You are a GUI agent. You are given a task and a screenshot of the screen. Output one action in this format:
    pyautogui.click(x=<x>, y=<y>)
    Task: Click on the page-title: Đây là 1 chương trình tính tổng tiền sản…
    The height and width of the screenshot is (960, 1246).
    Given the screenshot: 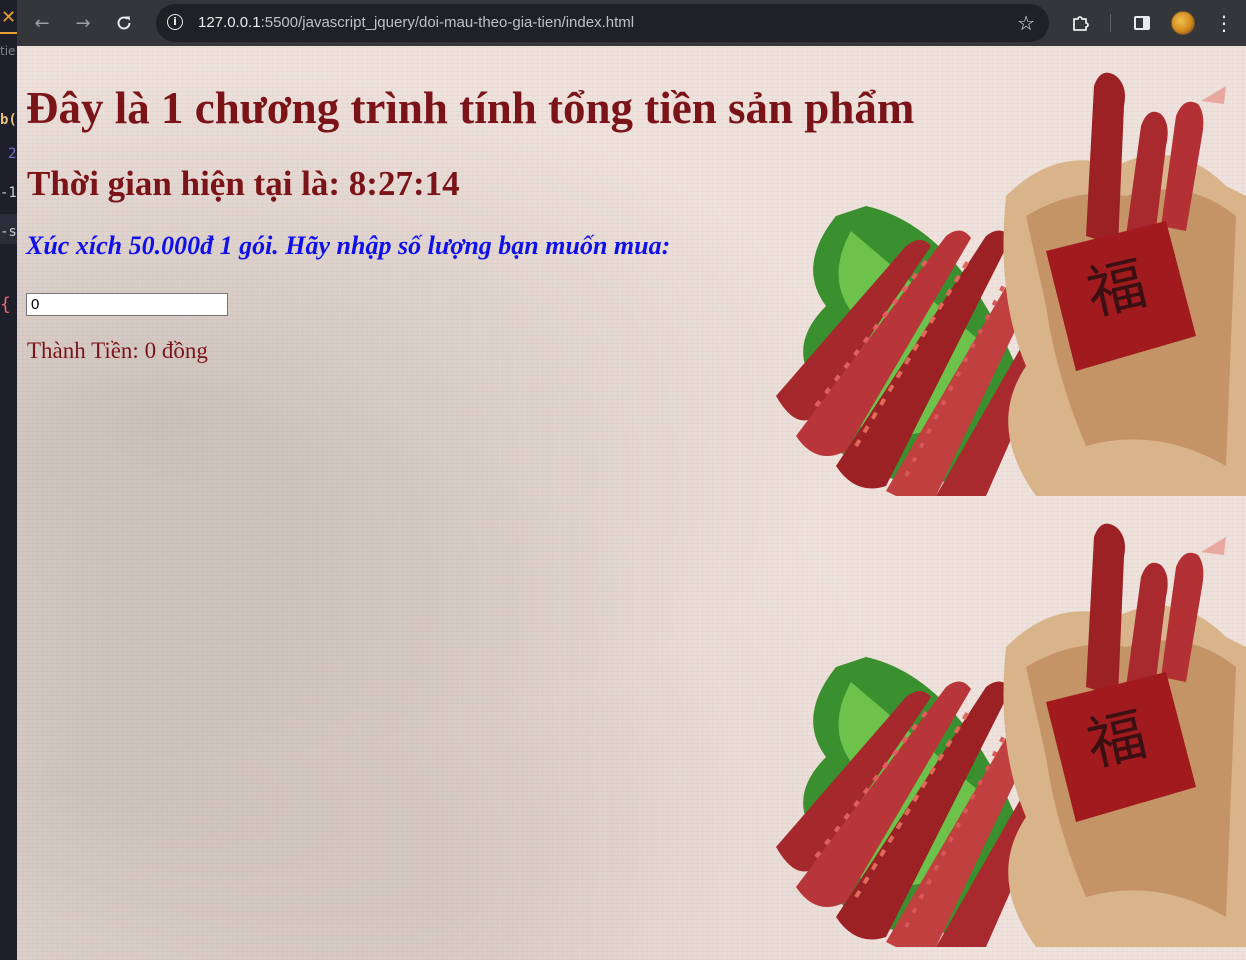 What is the action you would take?
    pyautogui.click(x=470, y=108)
    